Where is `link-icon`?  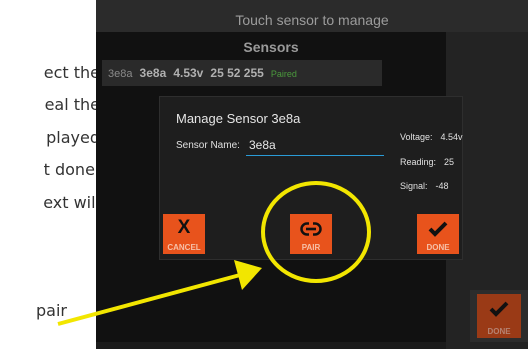
link-icon is located at coordinates (311, 229).